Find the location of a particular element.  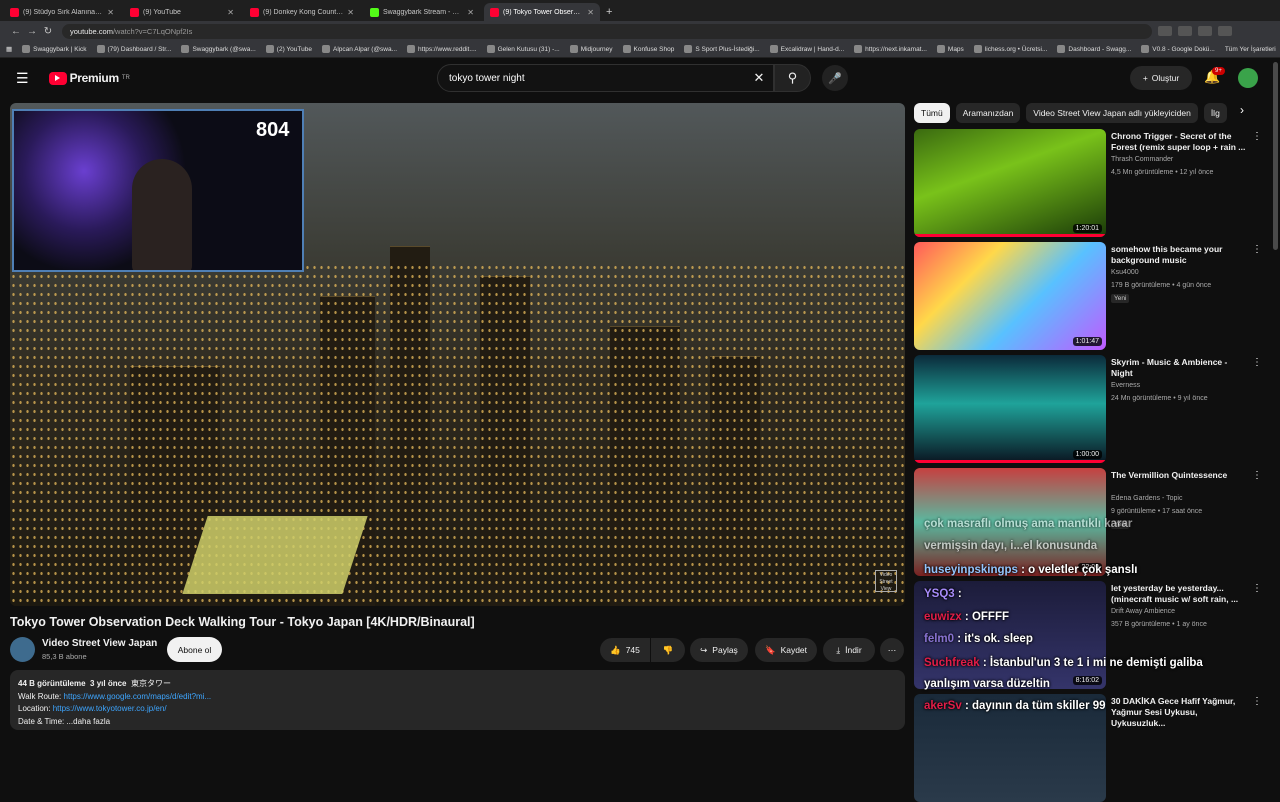

recommendation-channel: Drift Away Ambience is located at coordinates (1143, 611).